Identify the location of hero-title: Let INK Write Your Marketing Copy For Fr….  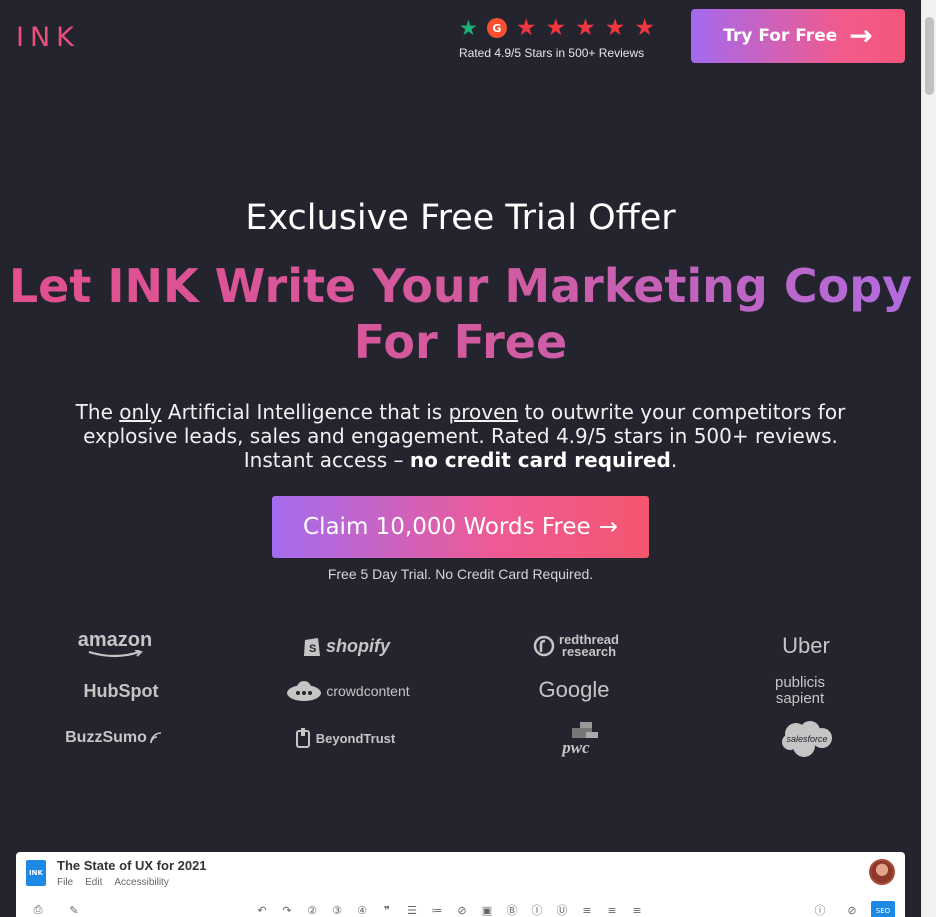
(460, 314).